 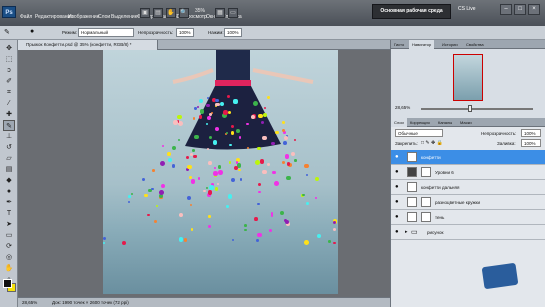 I want to click on menu-layers: Слои, so click(x=104, y=17).